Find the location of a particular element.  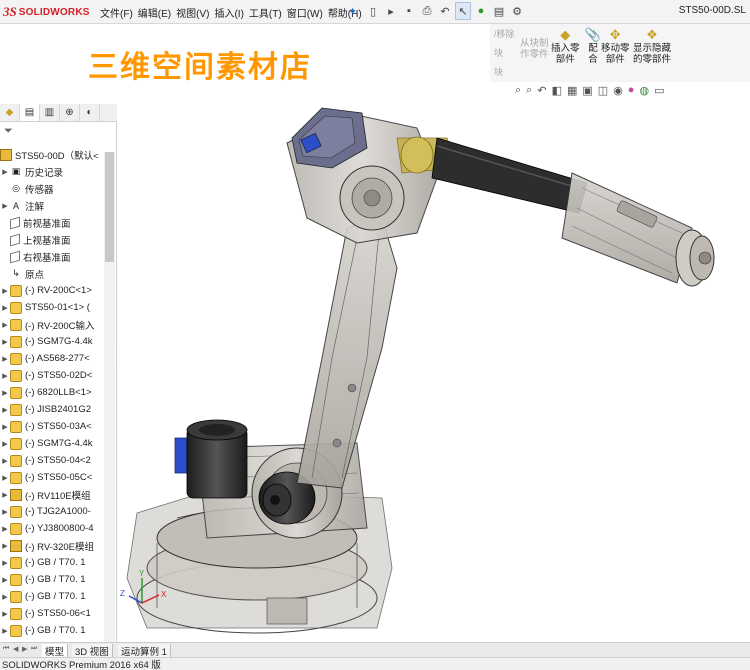

tree-item: 上视基准面 is located at coordinates (52, 239).